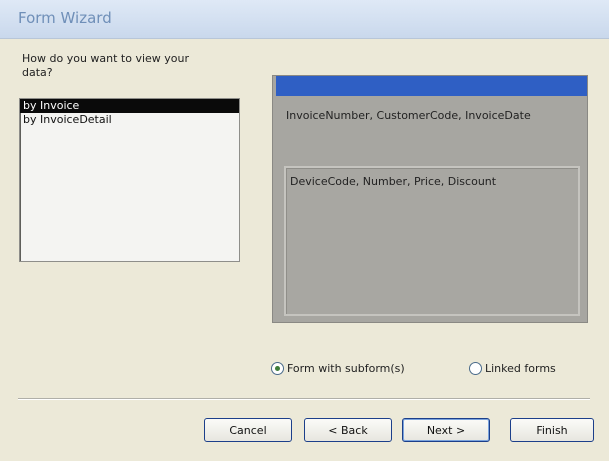  What do you see at coordinates (552, 430) in the screenshot?
I see `finish-button: Finish` at bounding box center [552, 430].